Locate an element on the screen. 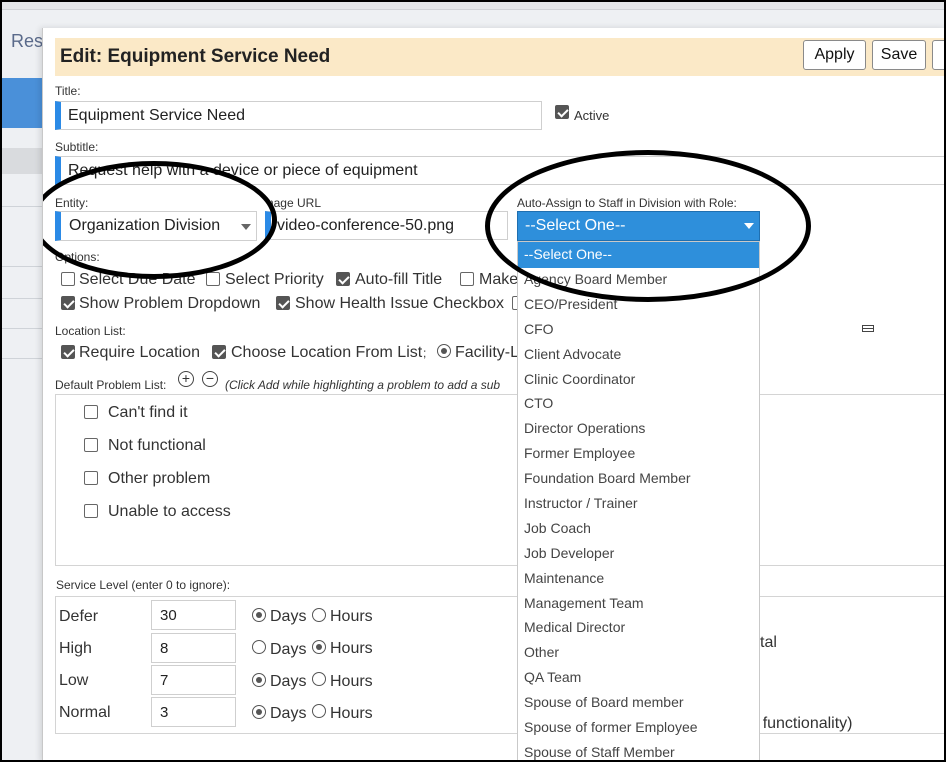  role-option: Spouse of former Employee is located at coordinates (638, 728).